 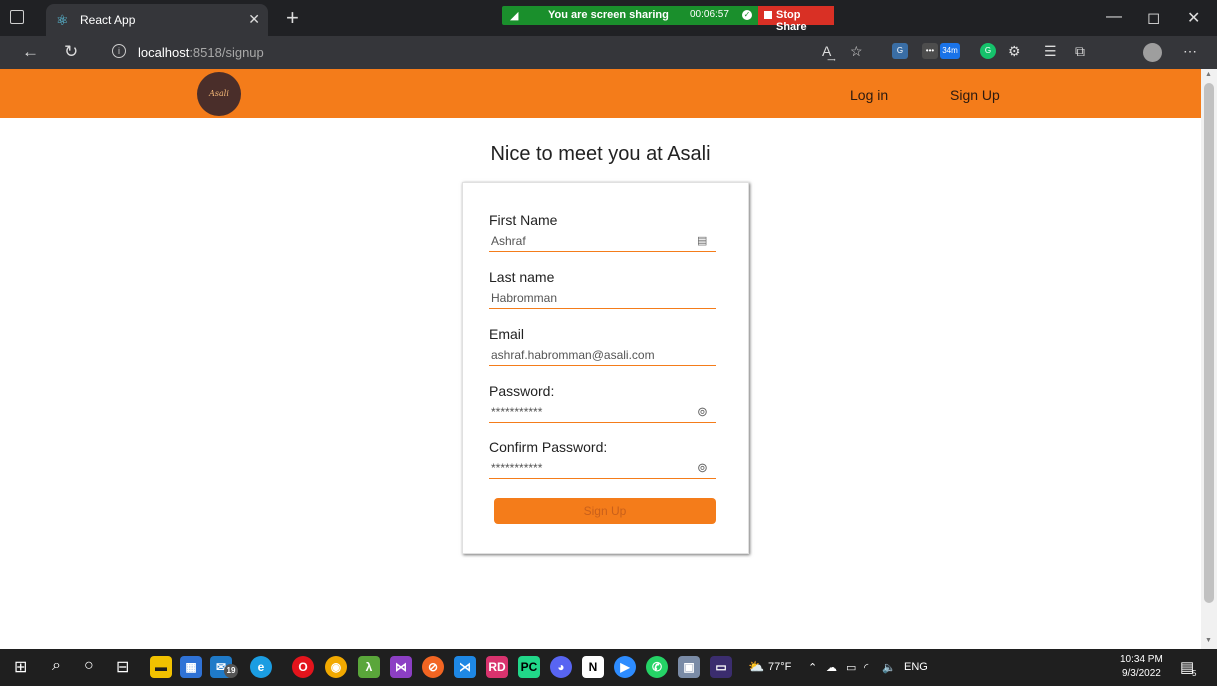 I want to click on rider-icon: RD, so click(x=497, y=667).